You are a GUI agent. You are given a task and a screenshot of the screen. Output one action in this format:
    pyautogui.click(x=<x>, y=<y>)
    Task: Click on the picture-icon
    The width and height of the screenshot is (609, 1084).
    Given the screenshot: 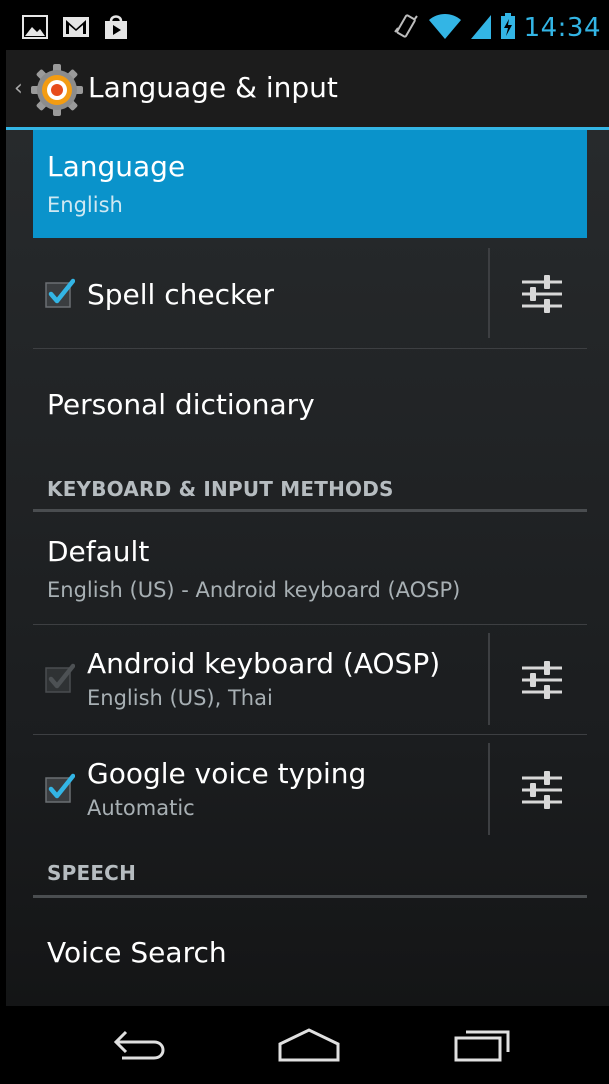 What is the action you would take?
    pyautogui.click(x=35, y=29)
    